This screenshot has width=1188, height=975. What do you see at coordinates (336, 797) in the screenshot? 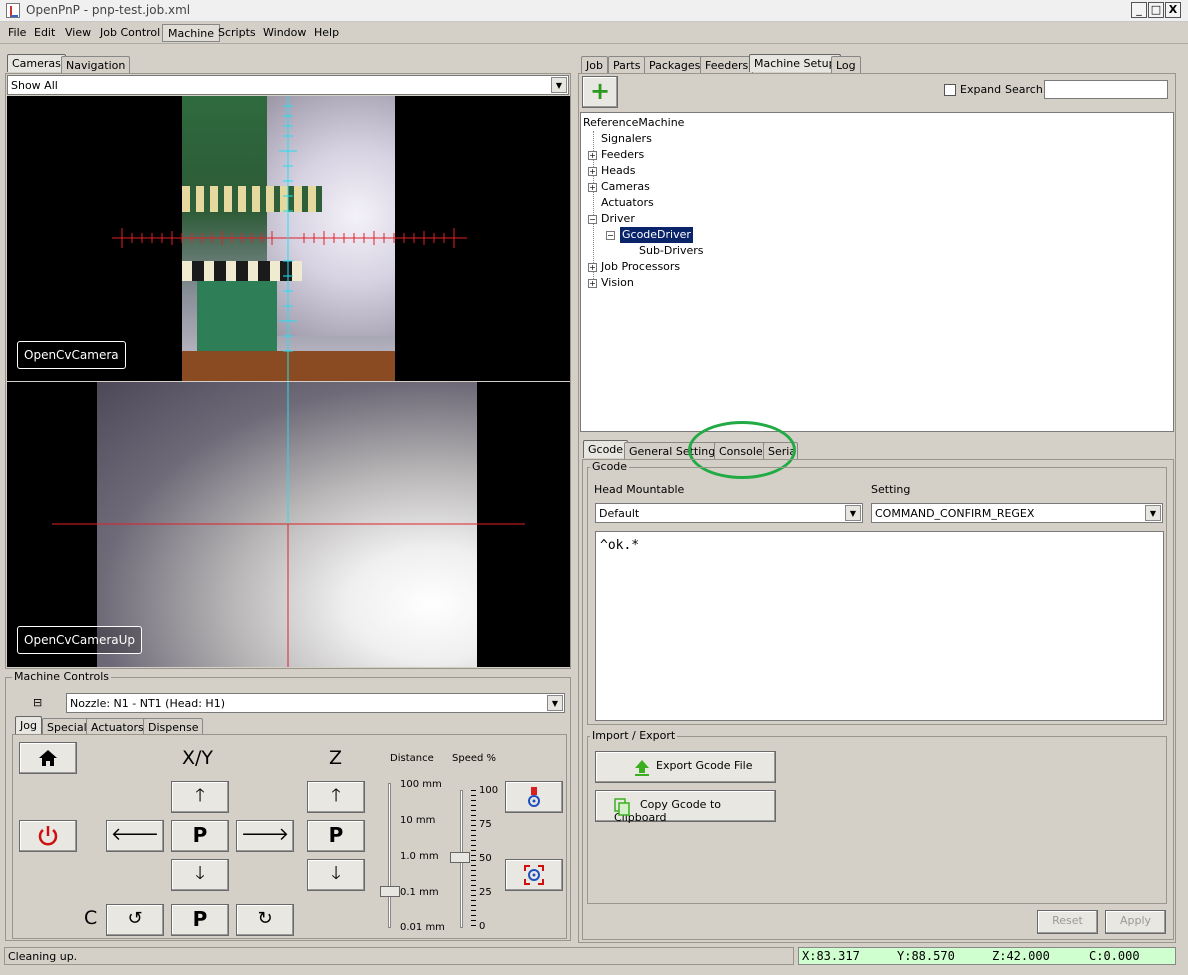
I see `jog-z-plus-button: 🡑` at bounding box center [336, 797].